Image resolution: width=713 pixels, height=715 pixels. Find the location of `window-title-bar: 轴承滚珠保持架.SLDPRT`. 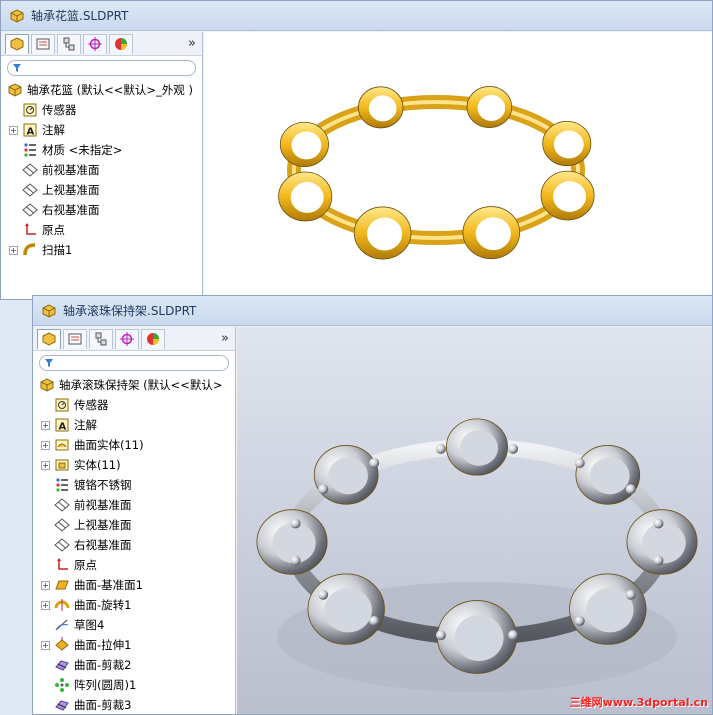

window-title-bar: 轴承滚珠保持架.SLDPRT is located at coordinates (372, 311).